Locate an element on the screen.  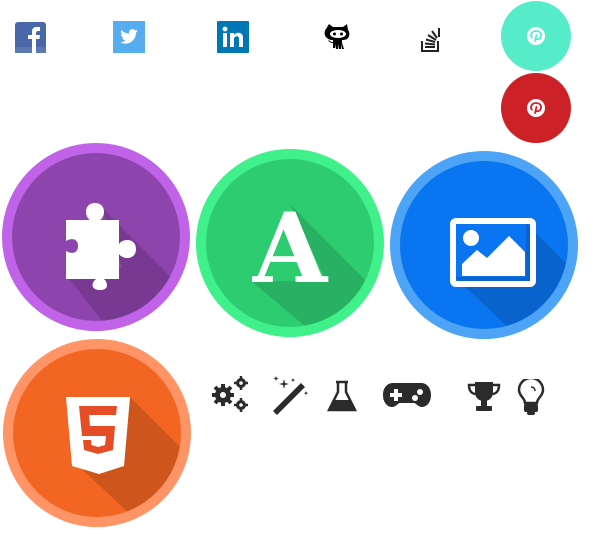
font-badge: A is located at coordinates (290, 243).